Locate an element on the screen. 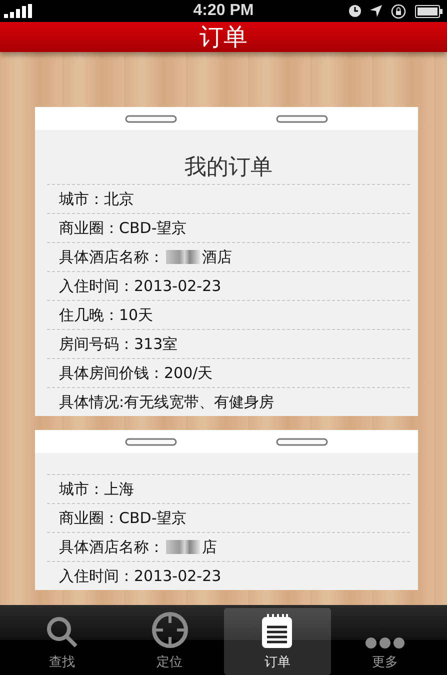 The image size is (447, 675). order-detail: 城市：北京 is located at coordinates (96, 199).